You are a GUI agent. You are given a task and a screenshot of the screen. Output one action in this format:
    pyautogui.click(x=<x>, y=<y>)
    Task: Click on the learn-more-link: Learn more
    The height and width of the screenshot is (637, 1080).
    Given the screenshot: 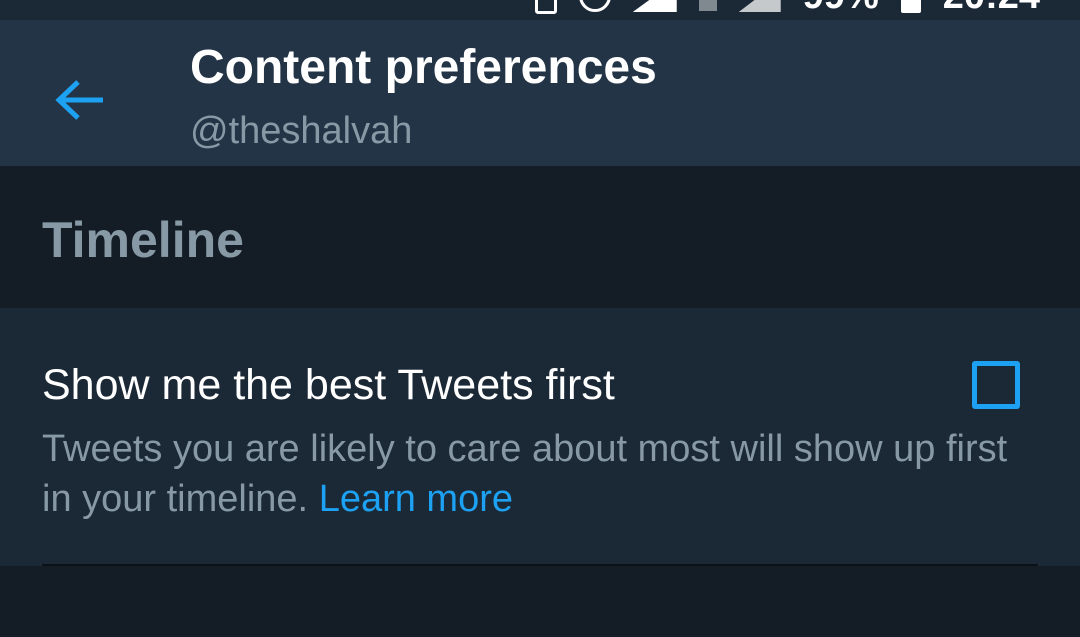 What is the action you would take?
    pyautogui.click(x=416, y=499)
    